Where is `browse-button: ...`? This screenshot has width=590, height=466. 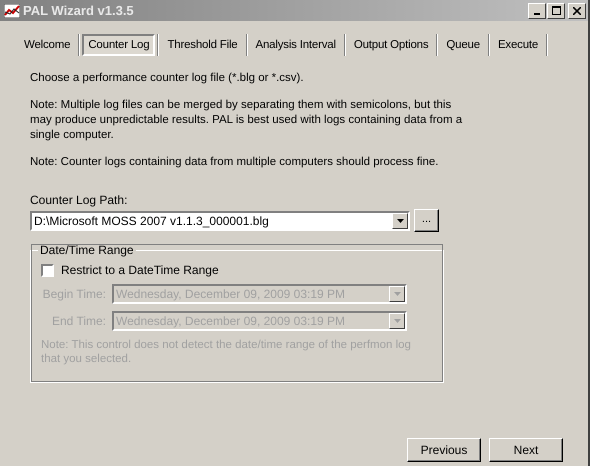 browse-button: ... is located at coordinates (426, 220).